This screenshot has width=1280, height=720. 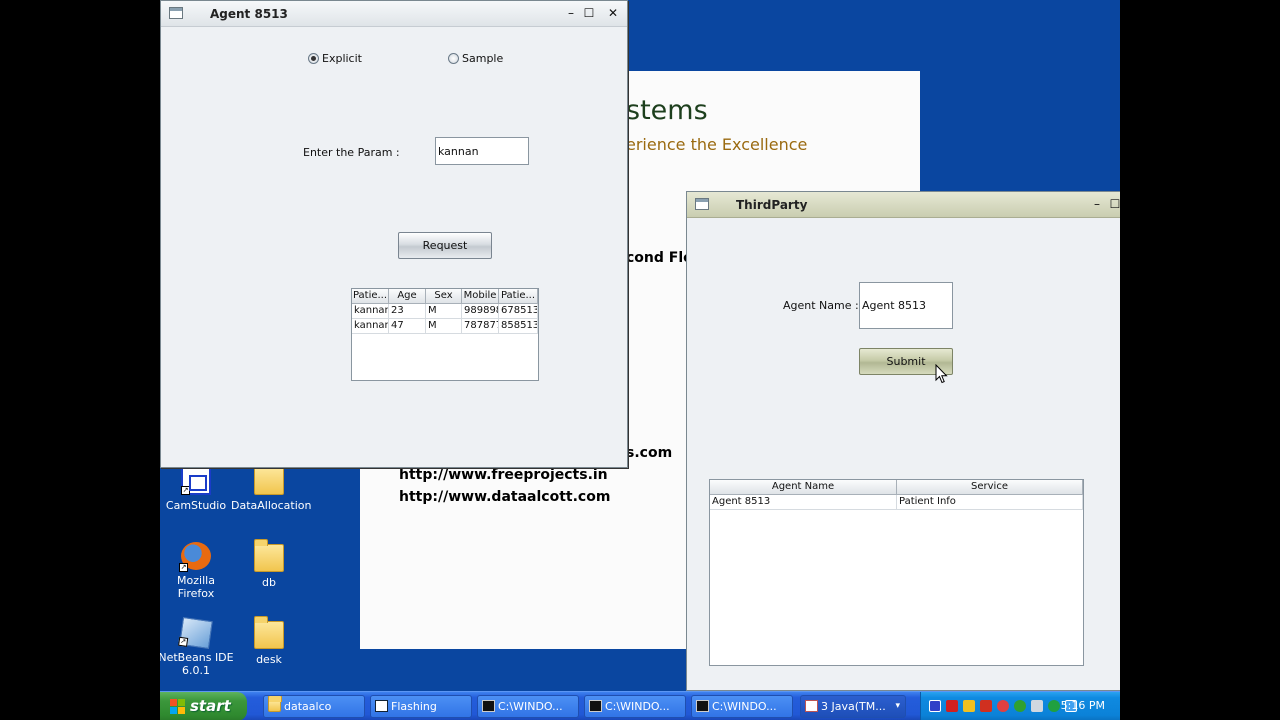 I want to click on desktop-icon-label: NetBeans IDE 6.0.1, so click(x=197, y=664).